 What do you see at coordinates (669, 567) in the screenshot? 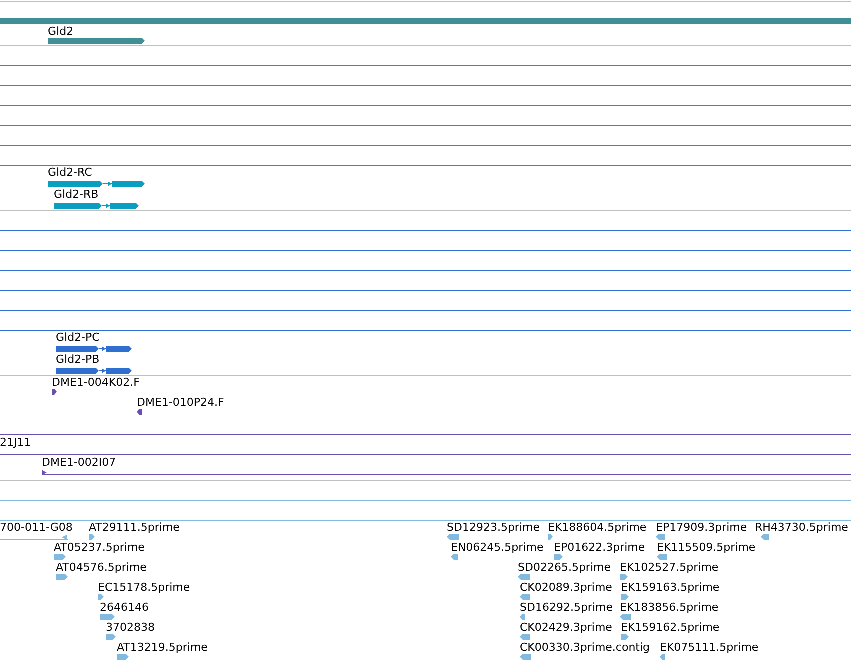
I see `feature-label: EK102527.5prime` at bounding box center [669, 567].